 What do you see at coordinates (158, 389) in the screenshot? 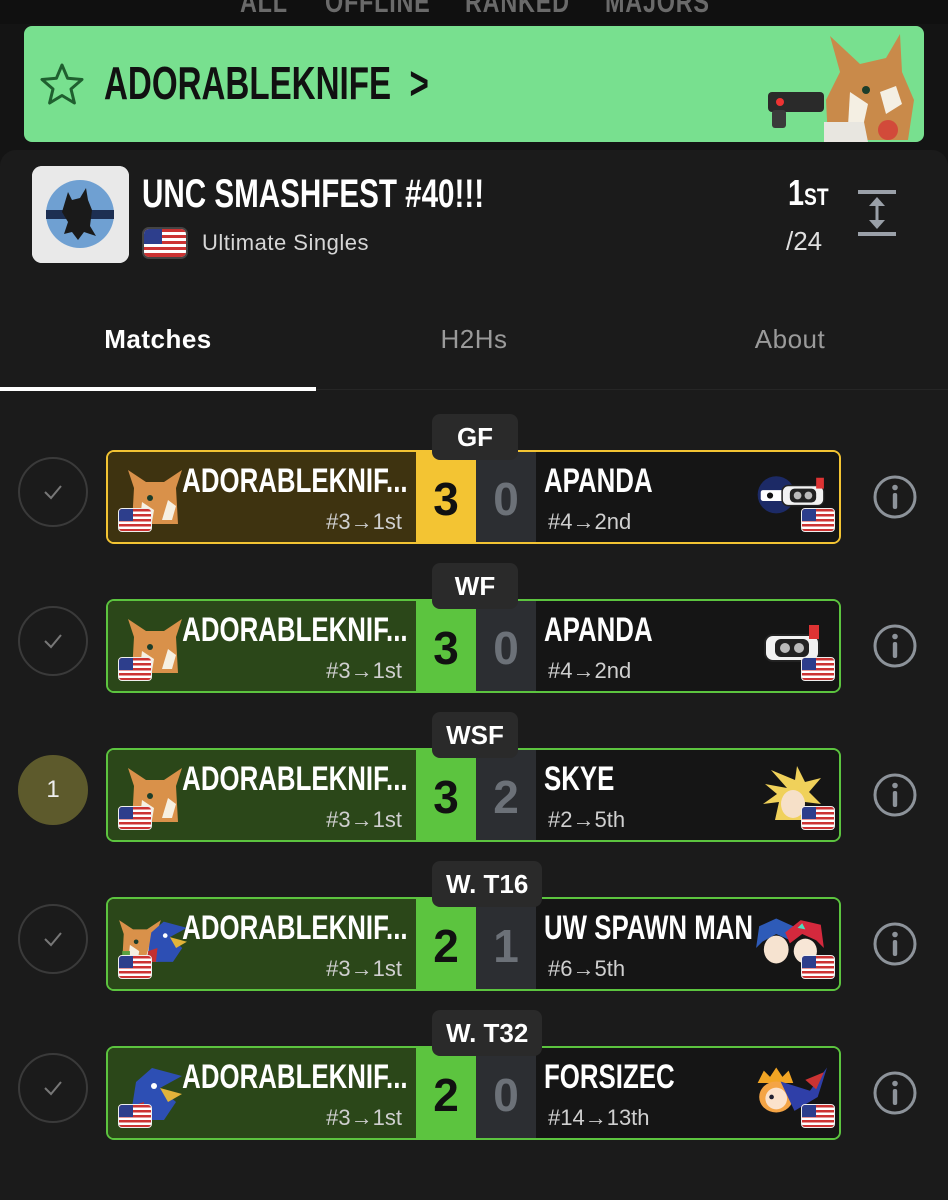
I see `active-tab-indicator` at bounding box center [158, 389].